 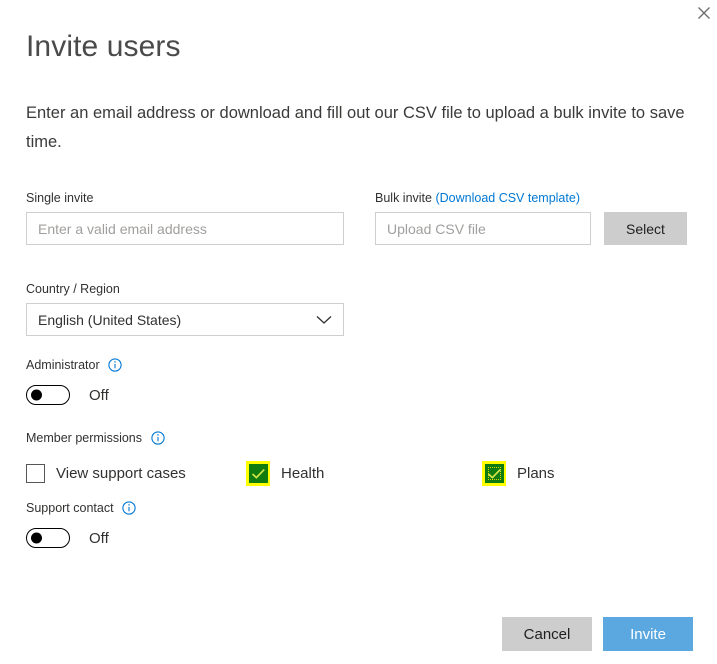 I want to click on support-contact-label-text: Support contact, so click(x=70, y=508).